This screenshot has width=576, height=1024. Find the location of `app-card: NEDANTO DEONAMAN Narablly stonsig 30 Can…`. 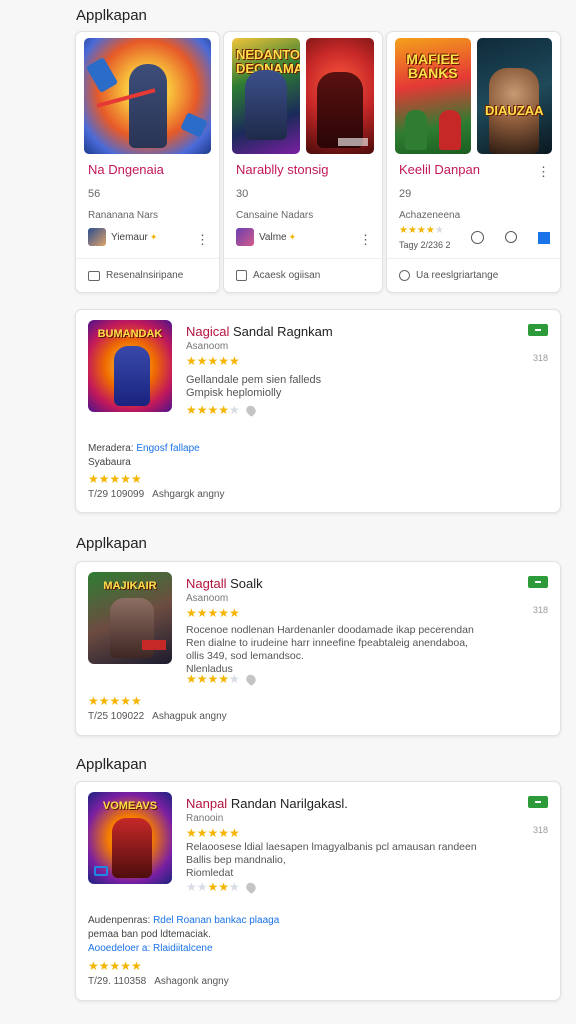

app-card: NEDANTO DEONAMAN Narablly stonsig 30 Can… is located at coordinates (303, 162).